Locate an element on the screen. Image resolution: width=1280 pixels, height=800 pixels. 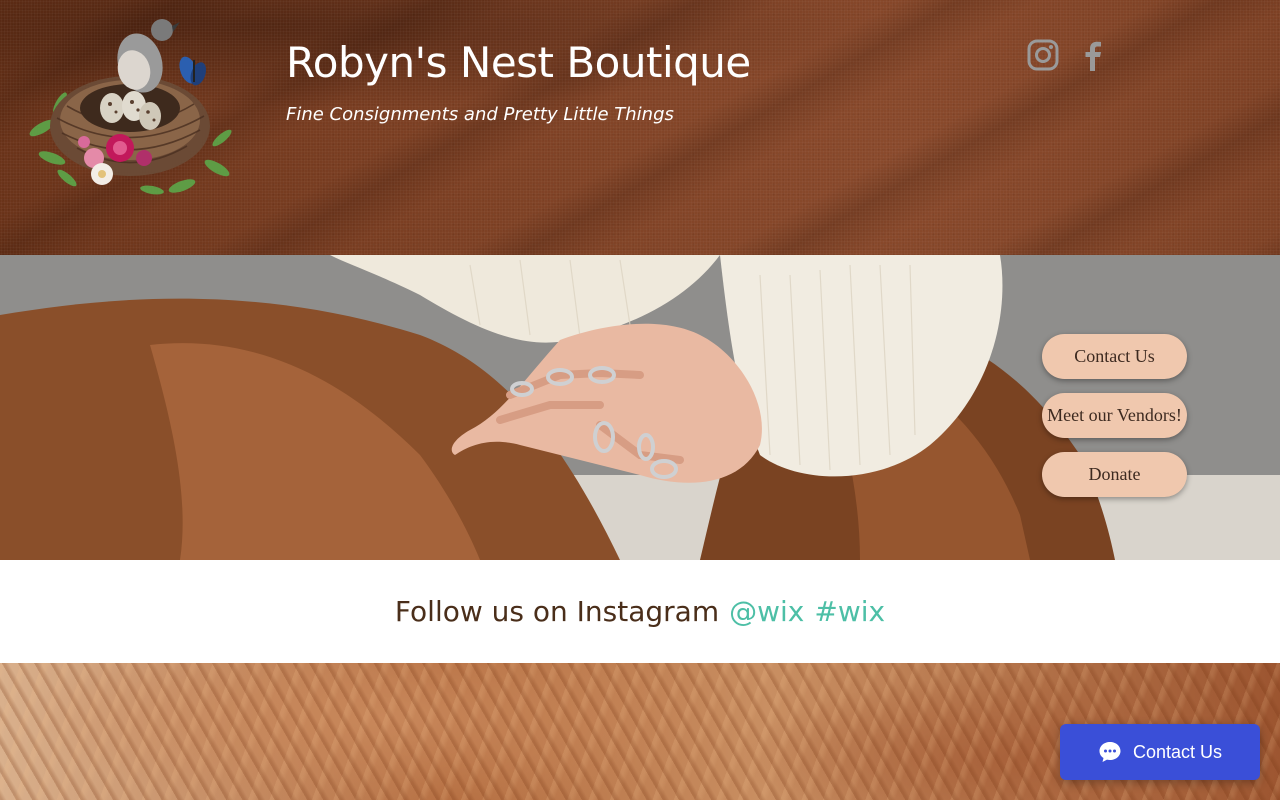
hero-button-stack: Contact Us Meet our Vendors! Donate is located at coordinates (1114, 415).